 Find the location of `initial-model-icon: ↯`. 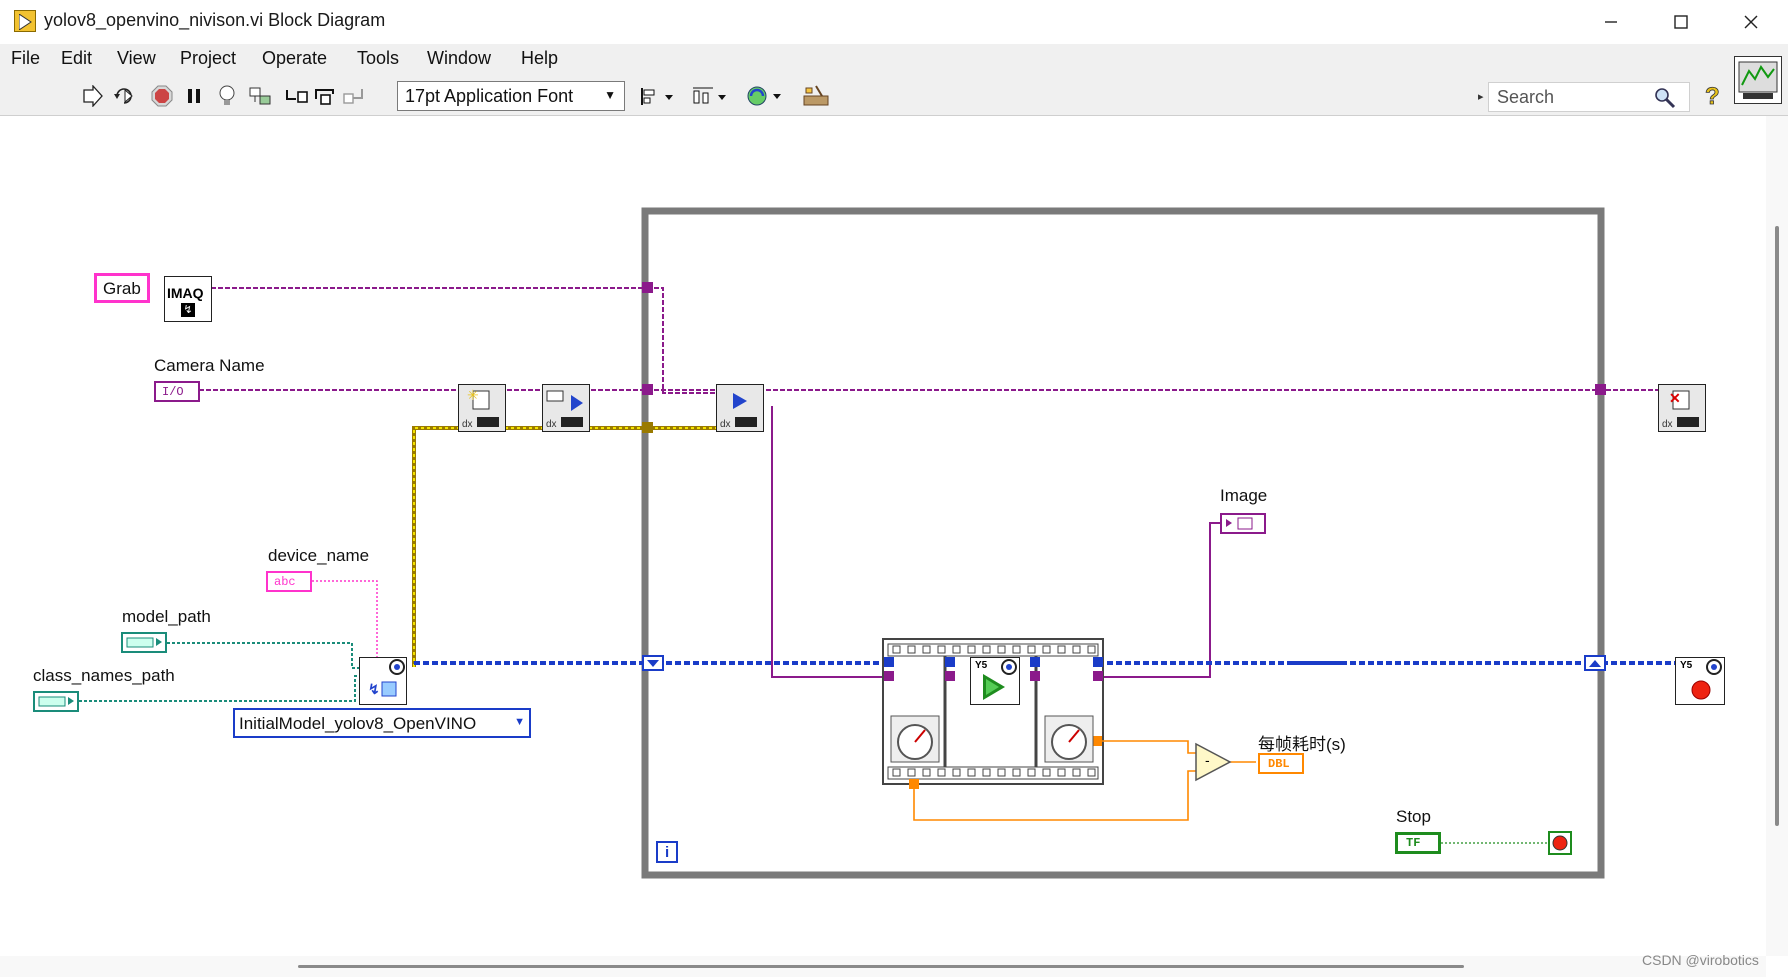

initial-model-icon: ↯ is located at coordinates (386, 678).